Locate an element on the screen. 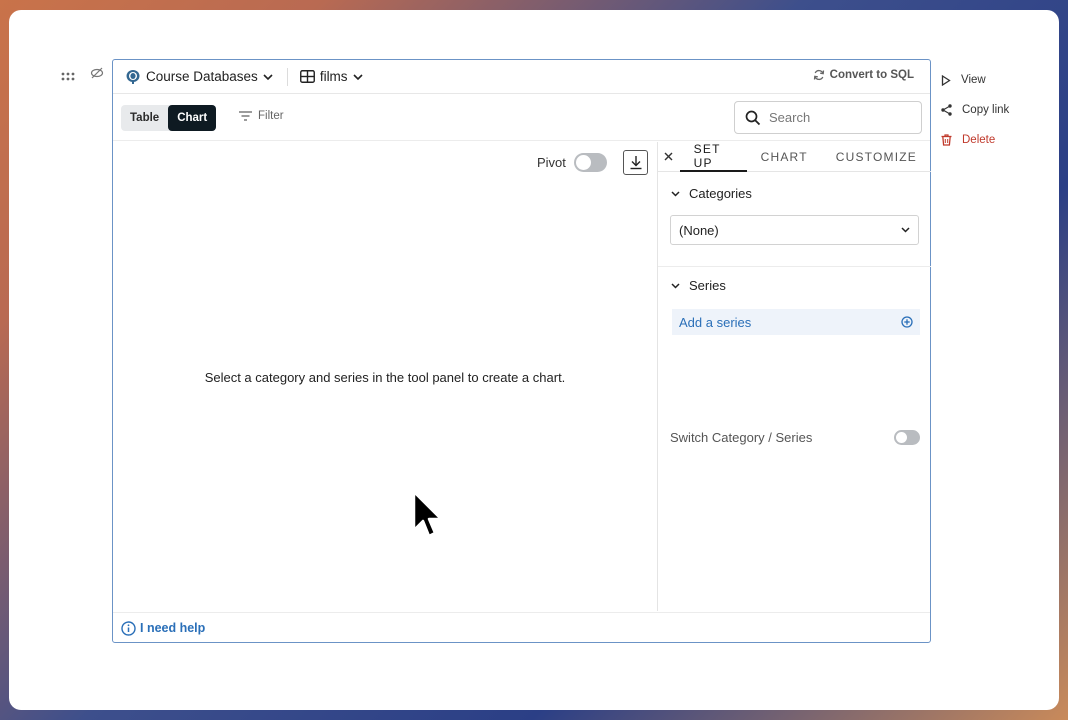 The height and width of the screenshot is (720, 1068). switch-label: Switch Category / Series is located at coordinates (741, 437).